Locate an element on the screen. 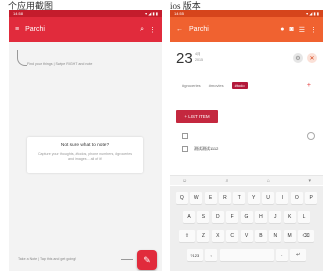 The height and width of the screenshot is (271, 326). keyboard-row-3: ⇧ Z X C V B N M ⌫ is located at coordinates (246, 236).